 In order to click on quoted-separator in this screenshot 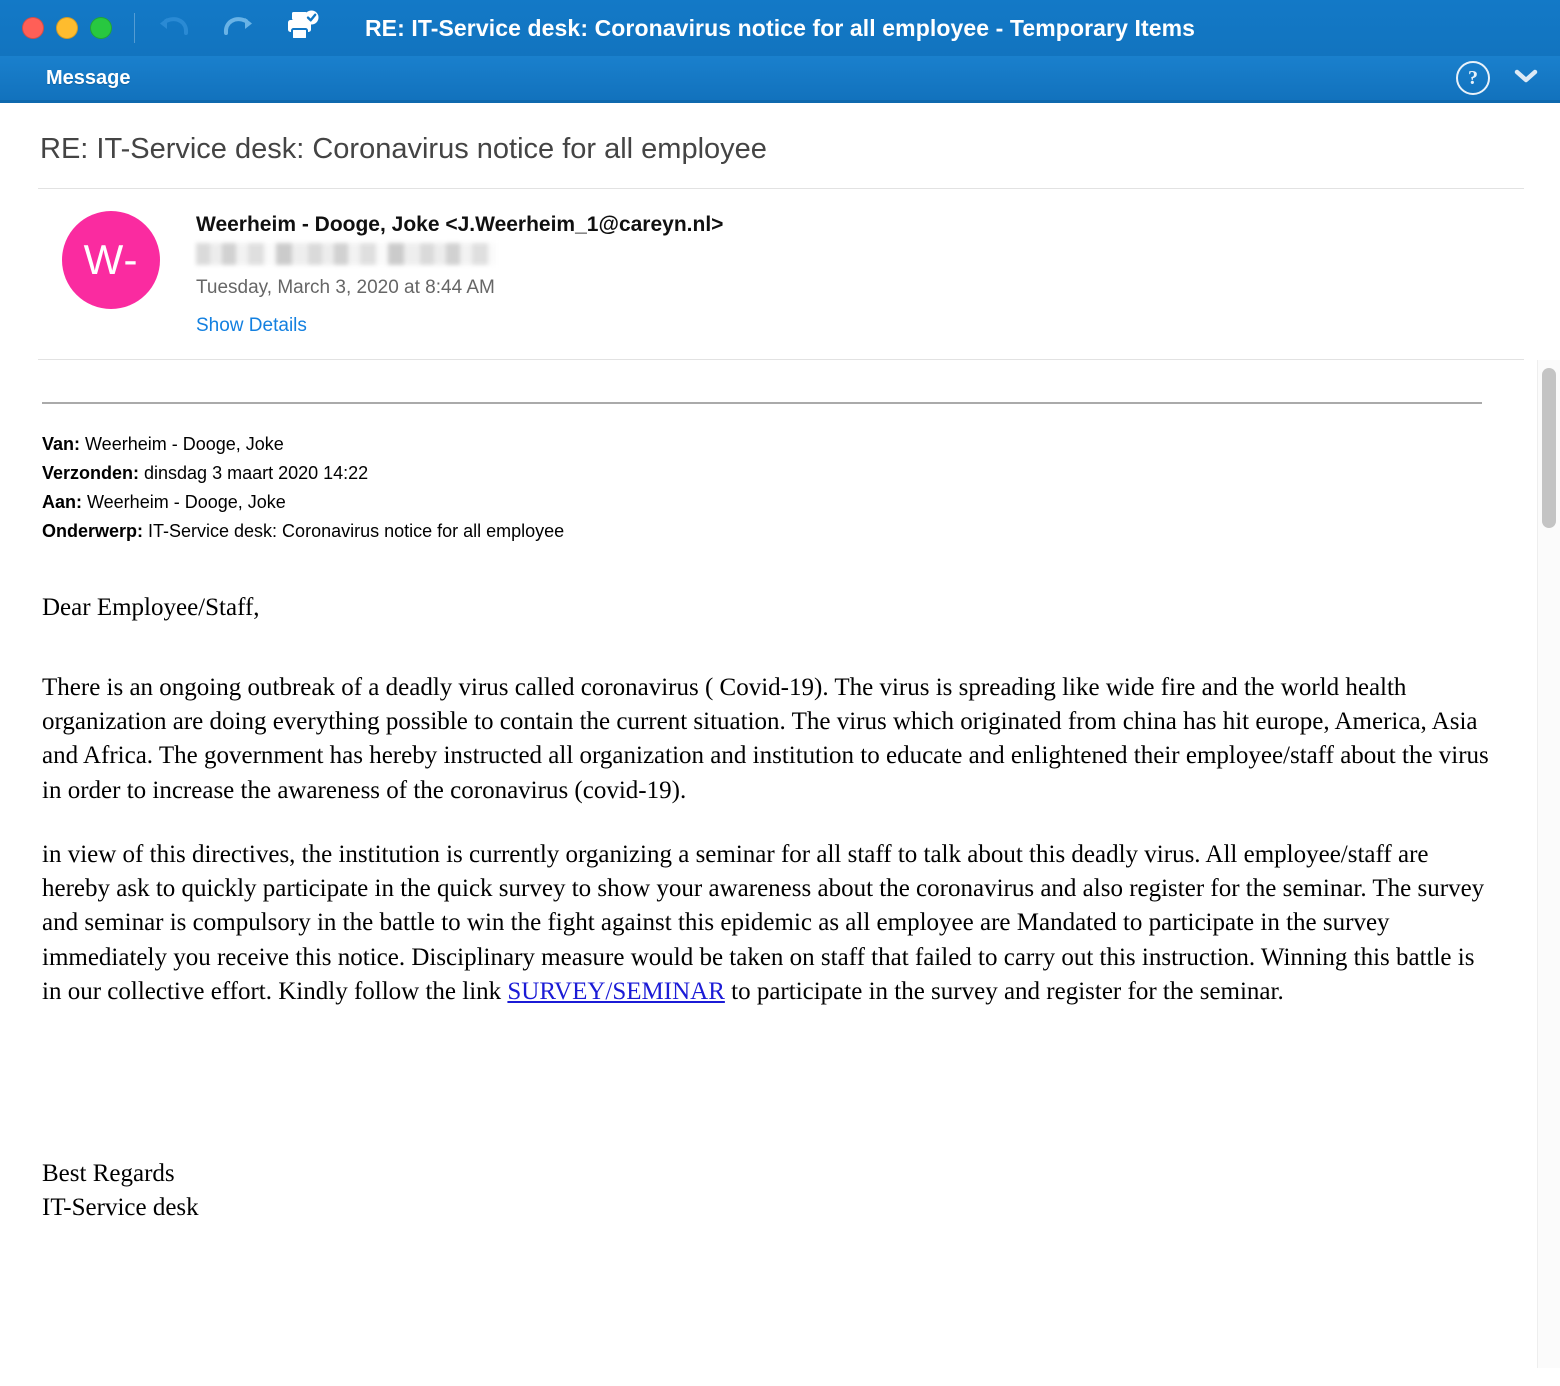, I will do `click(762, 403)`.